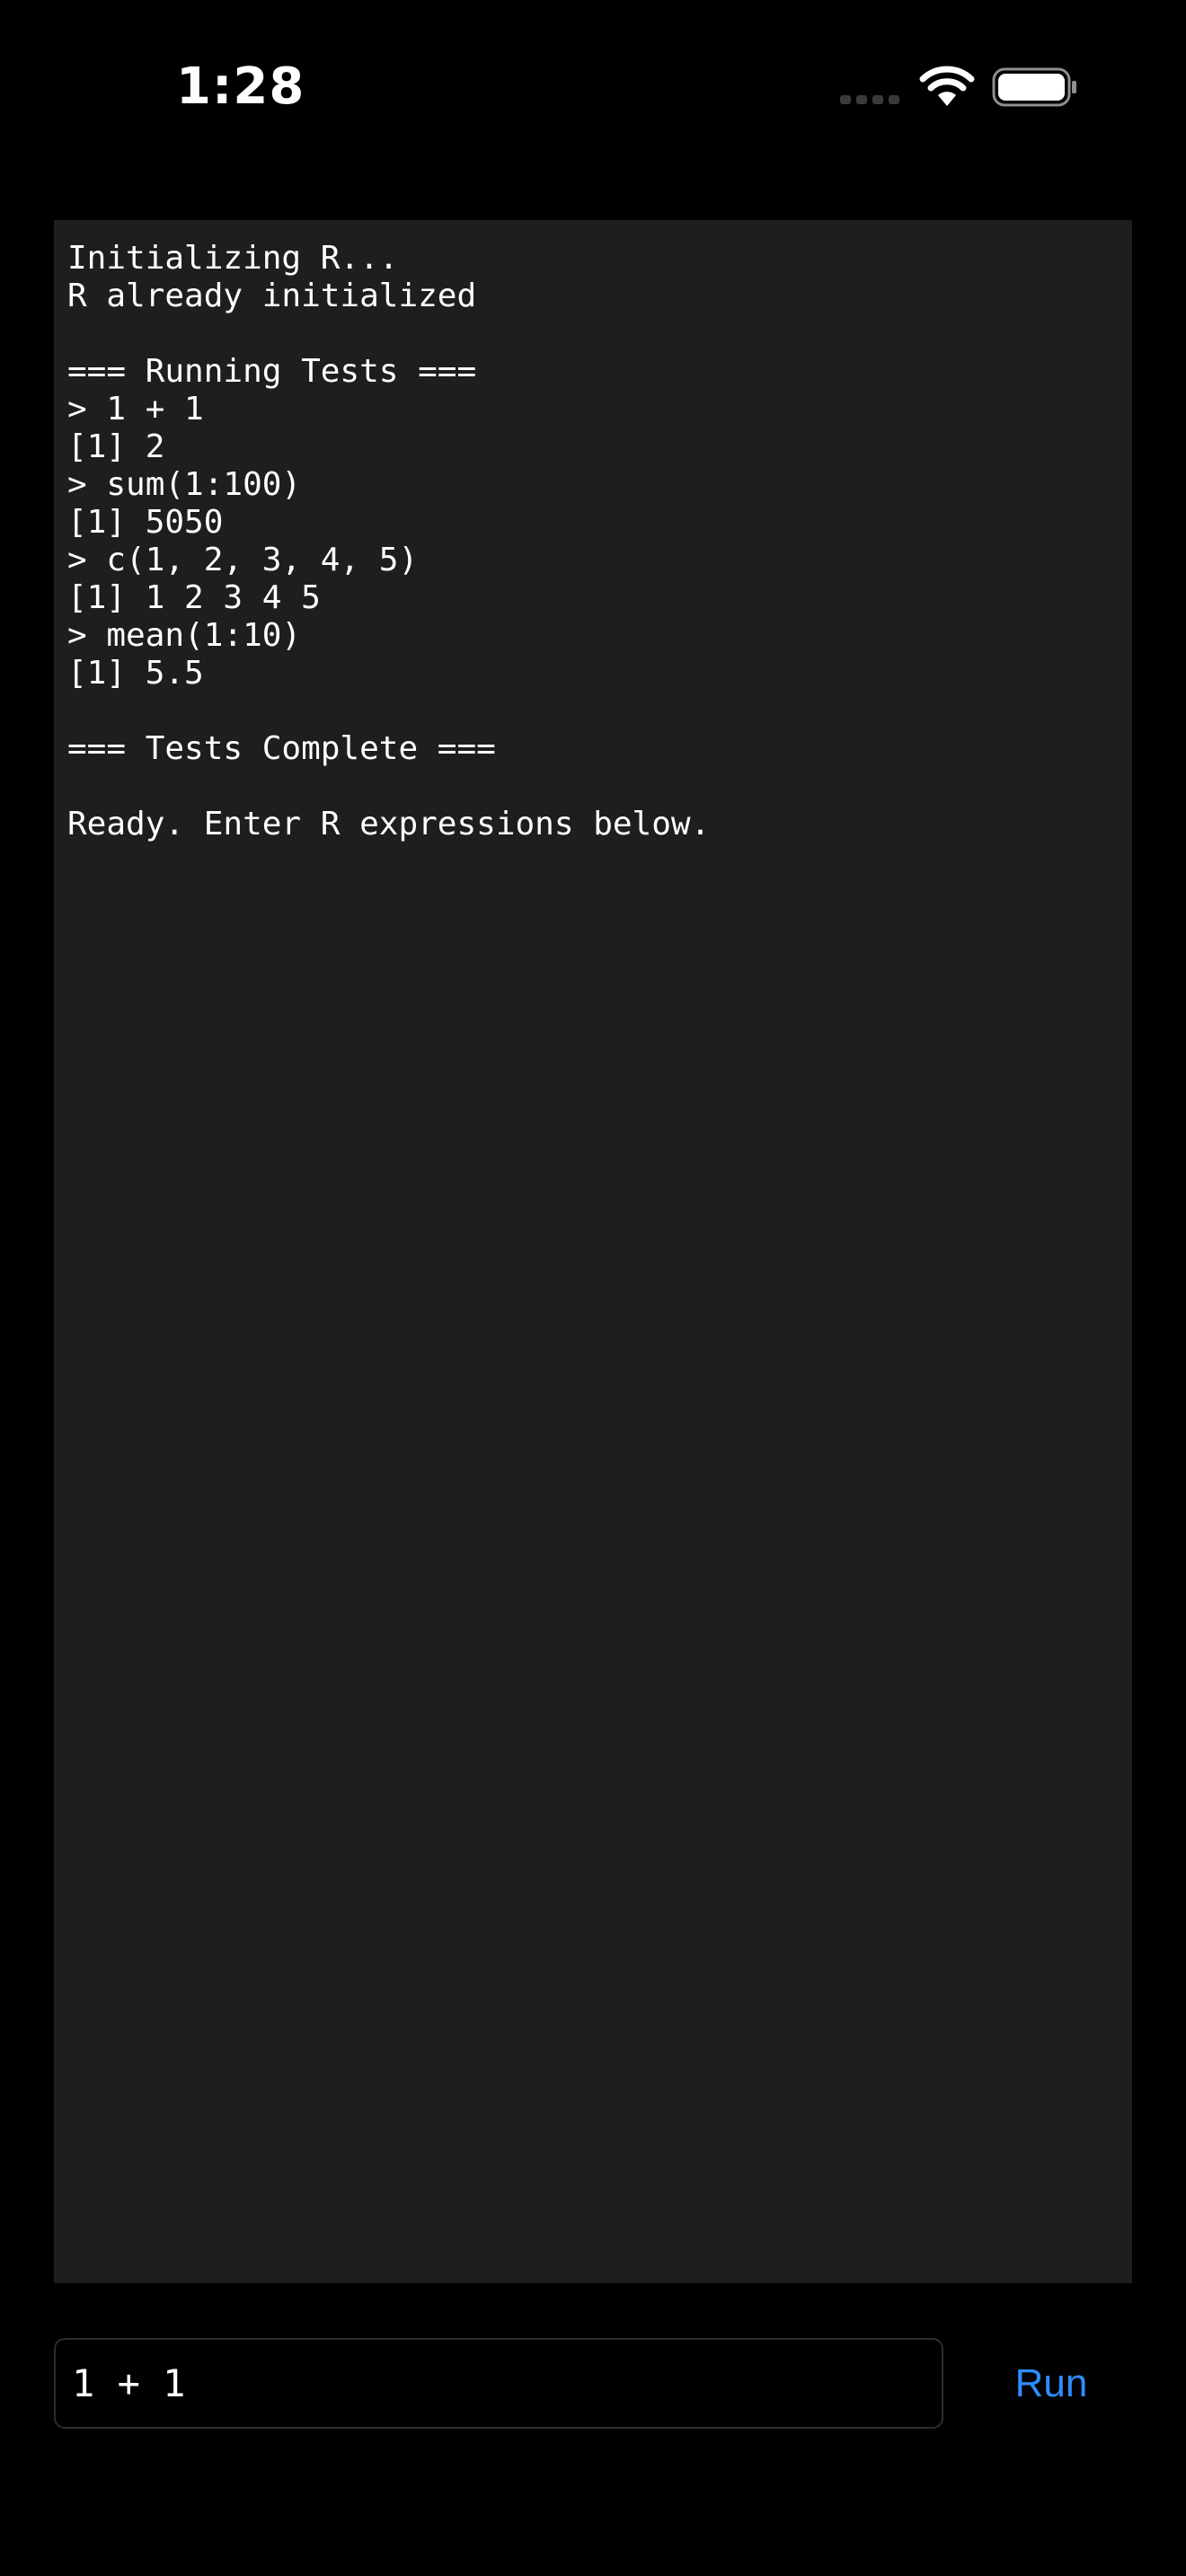 The image size is (1186, 2576). I want to click on status-time: 1:28, so click(240, 86).